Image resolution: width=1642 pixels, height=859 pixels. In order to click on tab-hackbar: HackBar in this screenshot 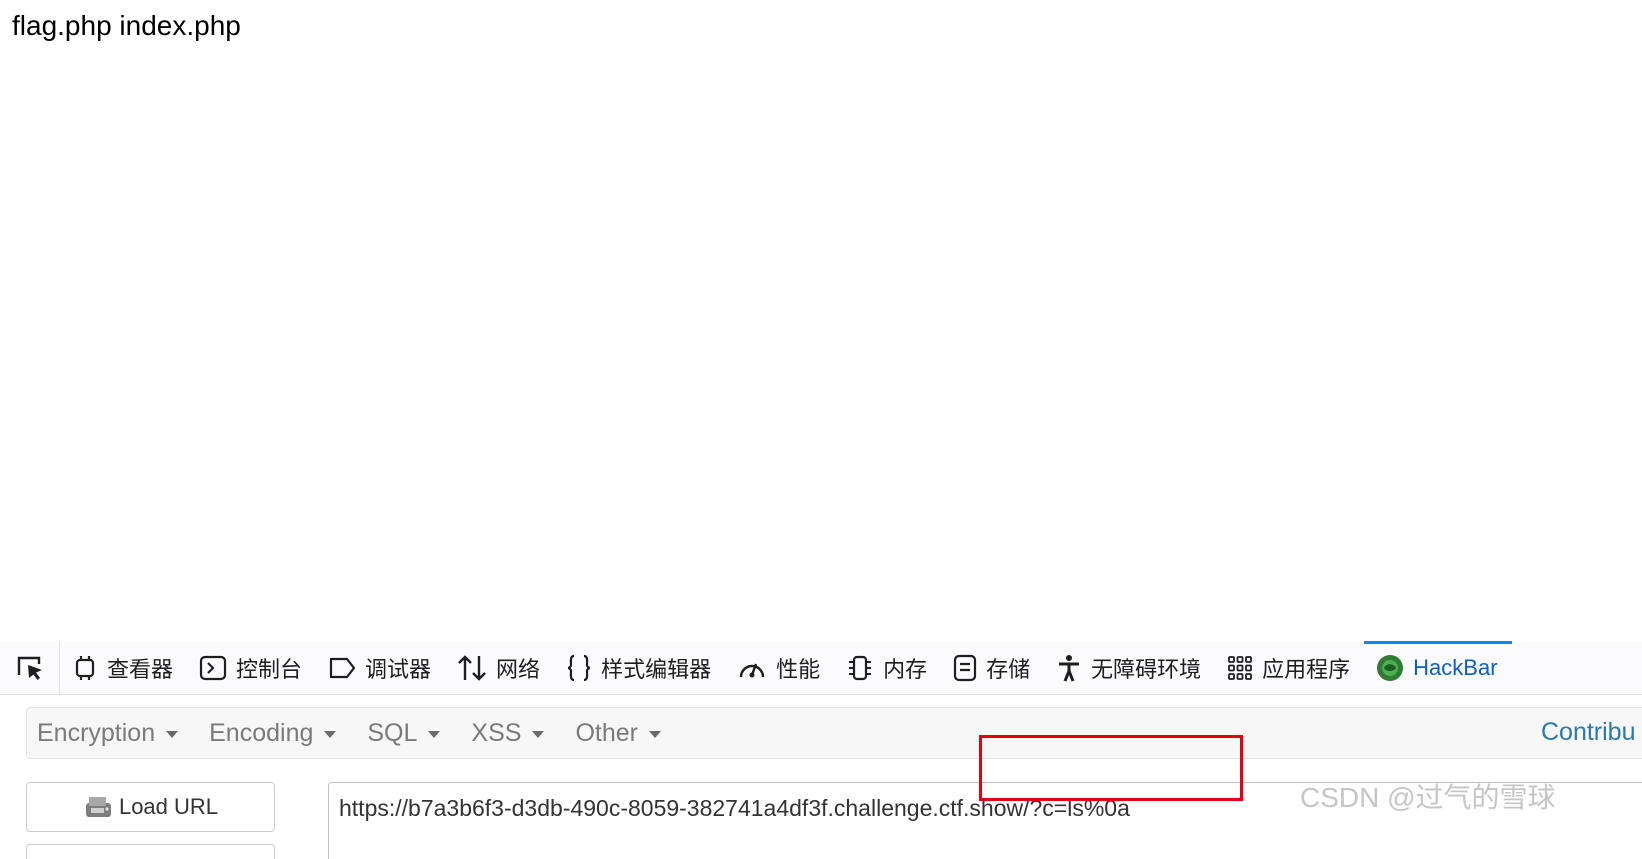, I will do `click(1438, 667)`.